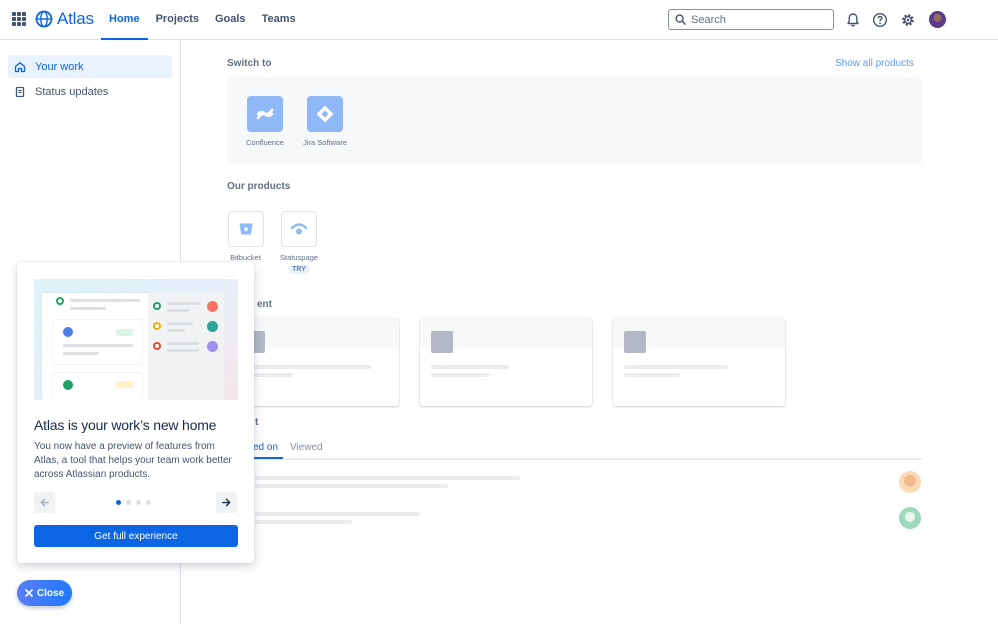  What do you see at coordinates (245, 229) in the screenshot?
I see `bitbucket-icon` at bounding box center [245, 229].